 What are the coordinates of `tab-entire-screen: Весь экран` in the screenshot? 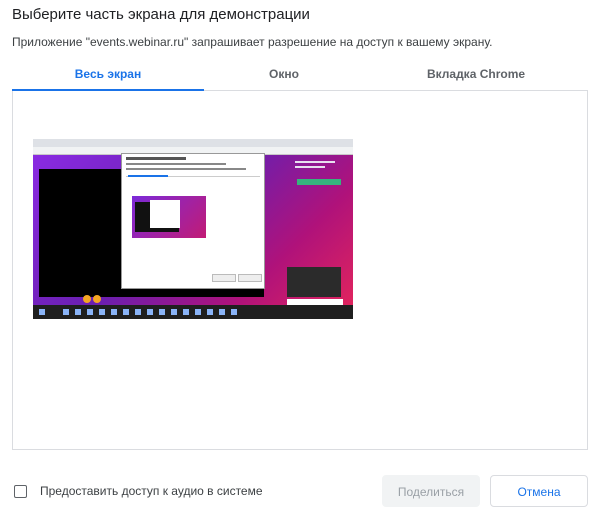 It's located at (108, 75).